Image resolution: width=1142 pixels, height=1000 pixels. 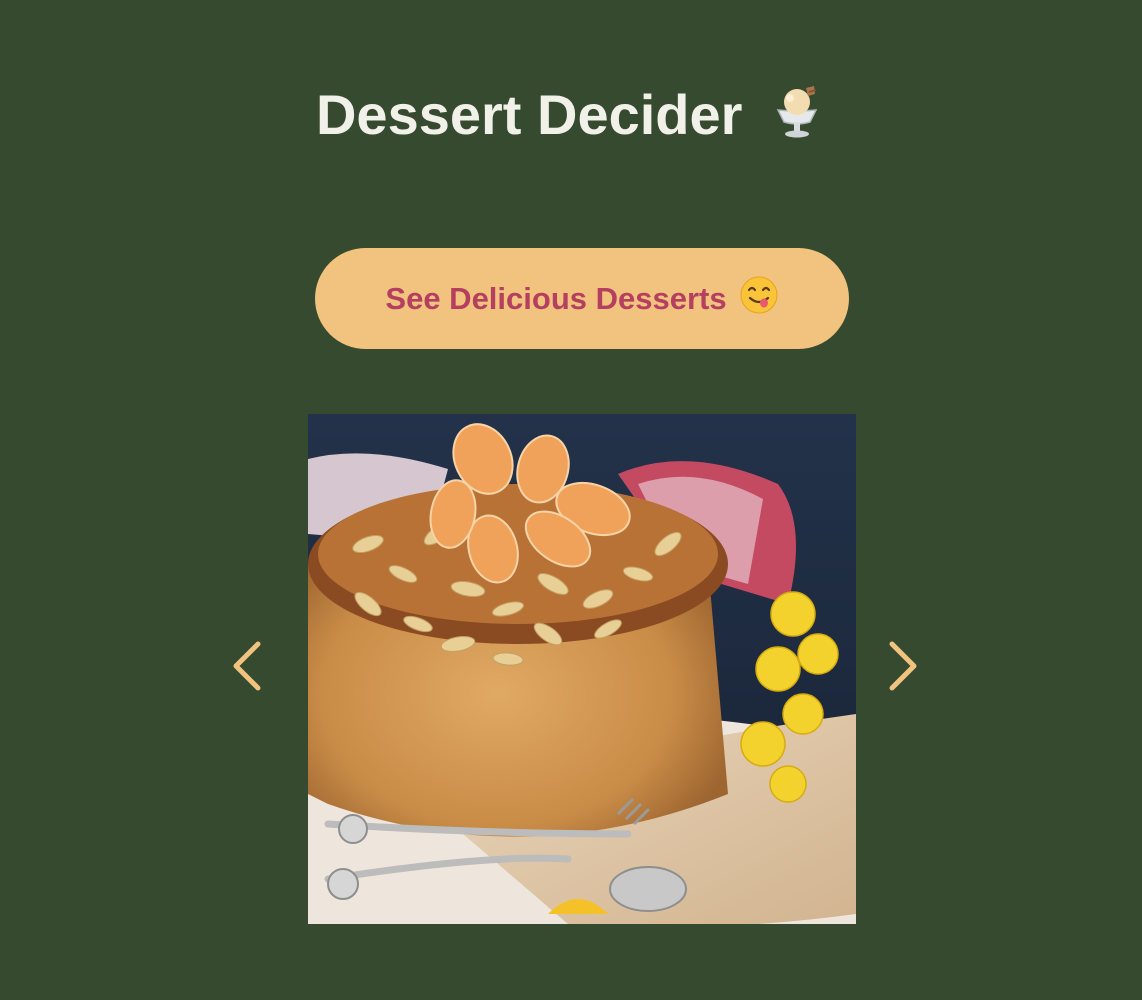 I want to click on see-desserts-button: See Delicious Desserts, so click(x=582, y=298).